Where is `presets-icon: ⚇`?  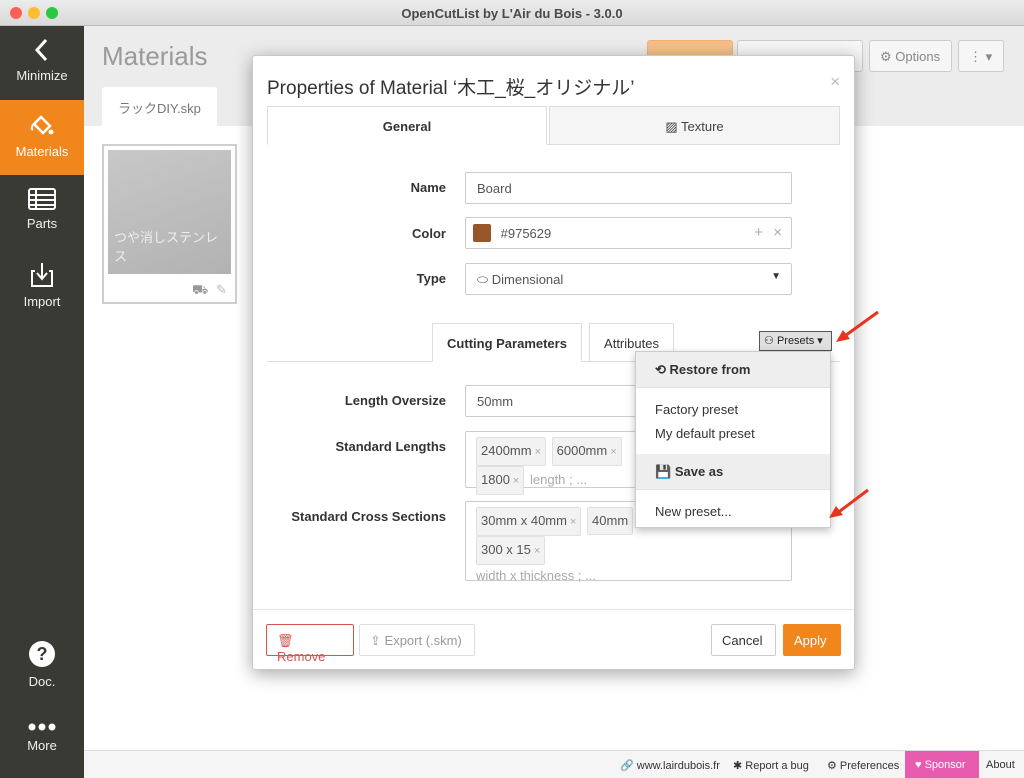 presets-icon: ⚇ is located at coordinates (769, 341).